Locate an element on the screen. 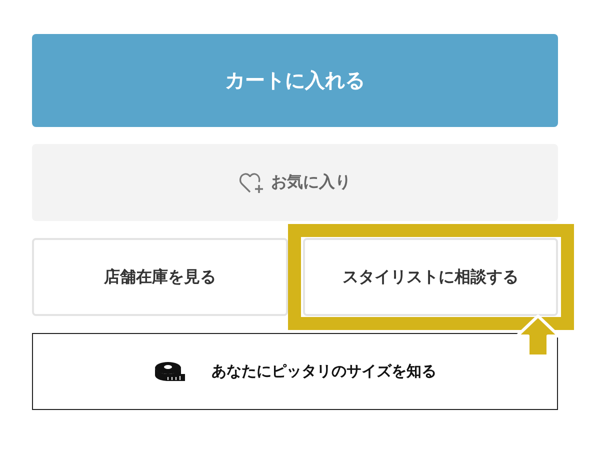 The height and width of the screenshot is (454, 590). action-button: 店舗在庫を見る is located at coordinates (160, 277).